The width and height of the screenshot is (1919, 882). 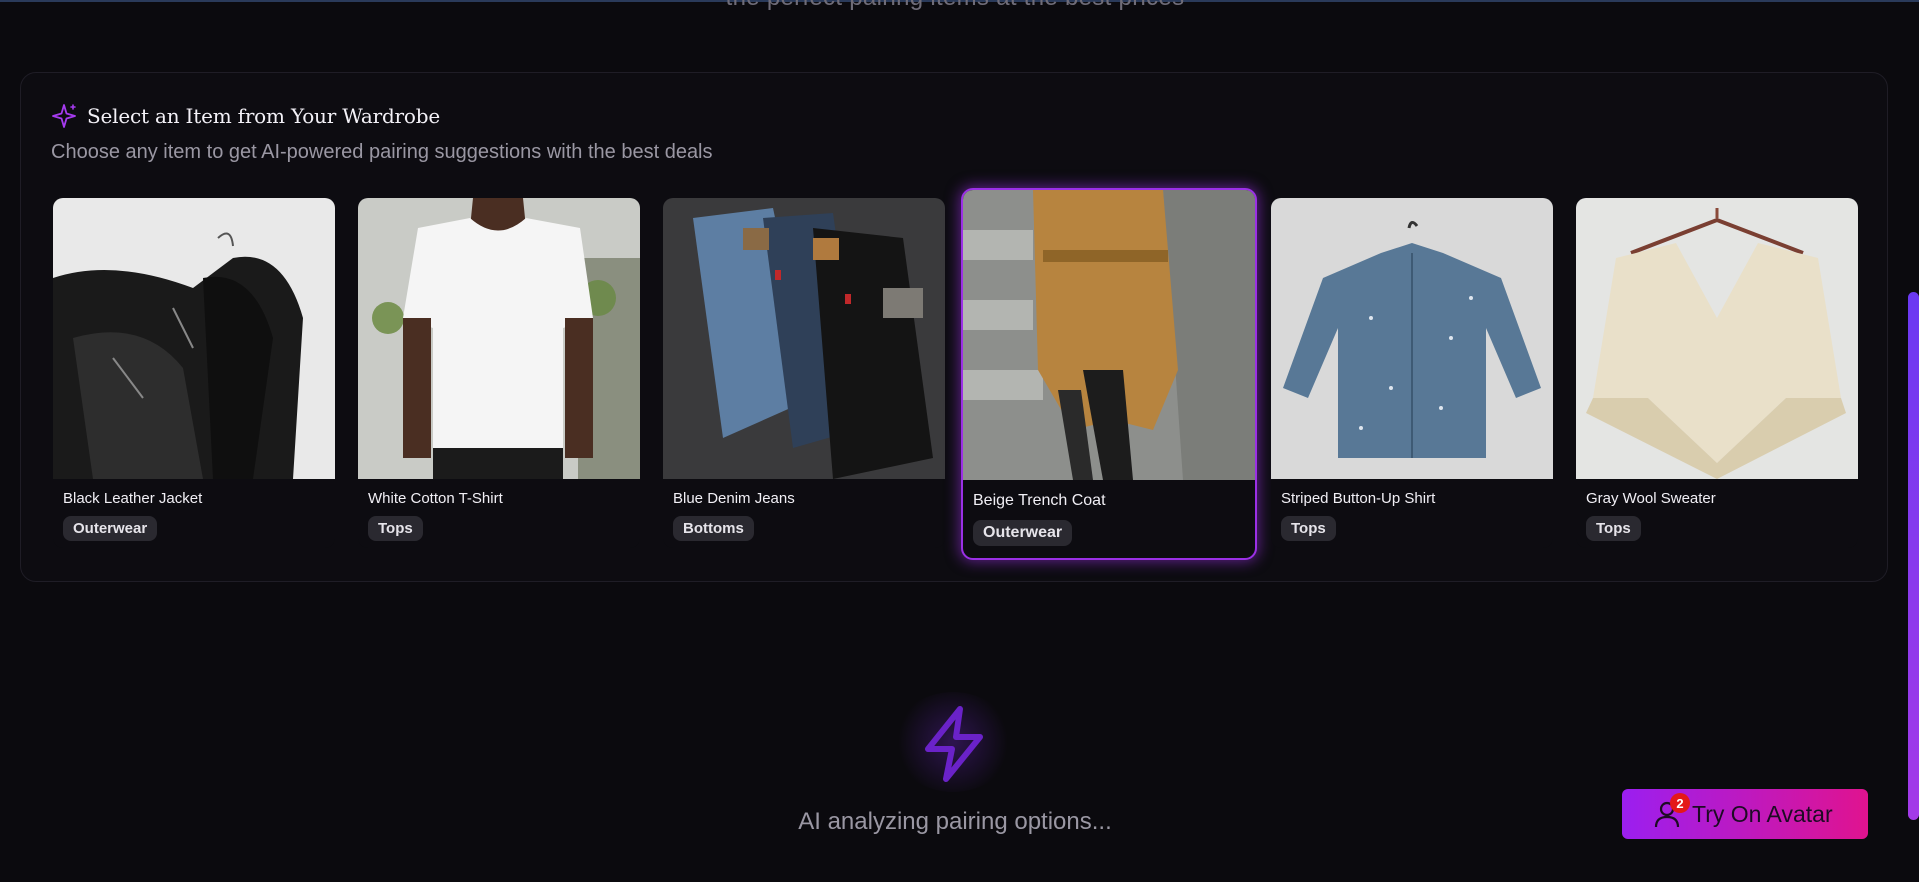 I want to click on item-name: White Cotton T-Shirt, so click(x=435, y=498).